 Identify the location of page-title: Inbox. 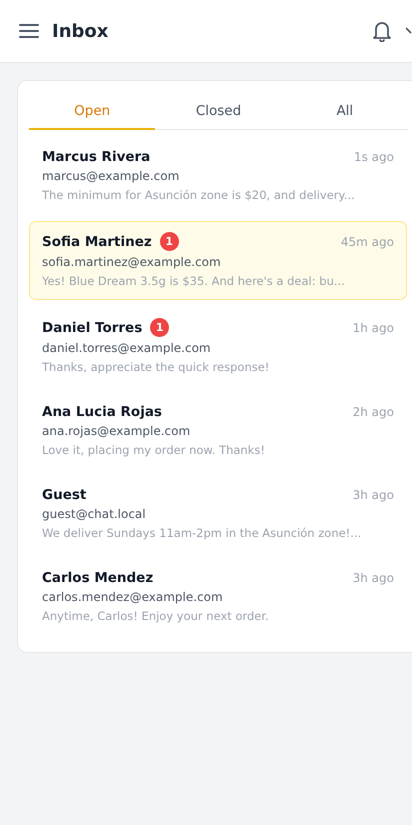
(81, 31).